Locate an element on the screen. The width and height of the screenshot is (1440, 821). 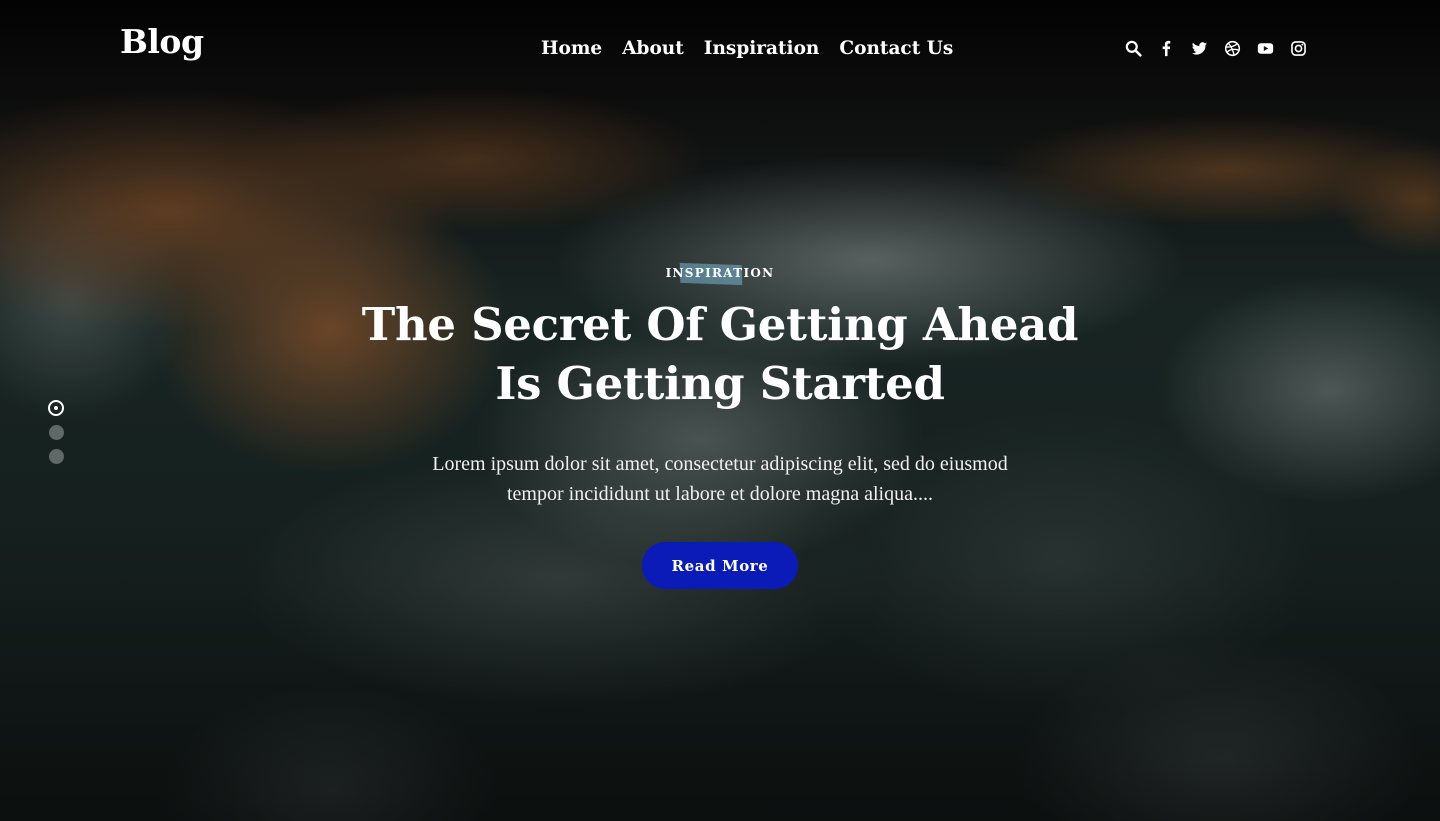
site-header: Blog Home About Inspiration Contact Us is located at coordinates (720, 50).